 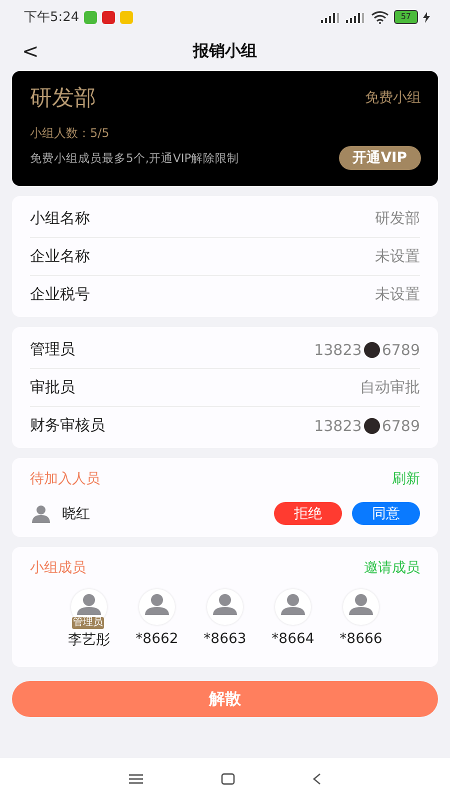 What do you see at coordinates (157, 639) in the screenshot?
I see `member-name: *8662` at bounding box center [157, 639].